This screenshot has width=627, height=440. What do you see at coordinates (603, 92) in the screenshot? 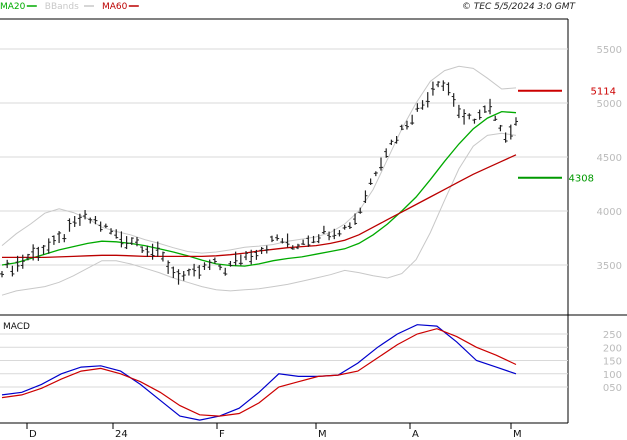
I see `price-level-label: 5114` at bounding box center [603, 92].